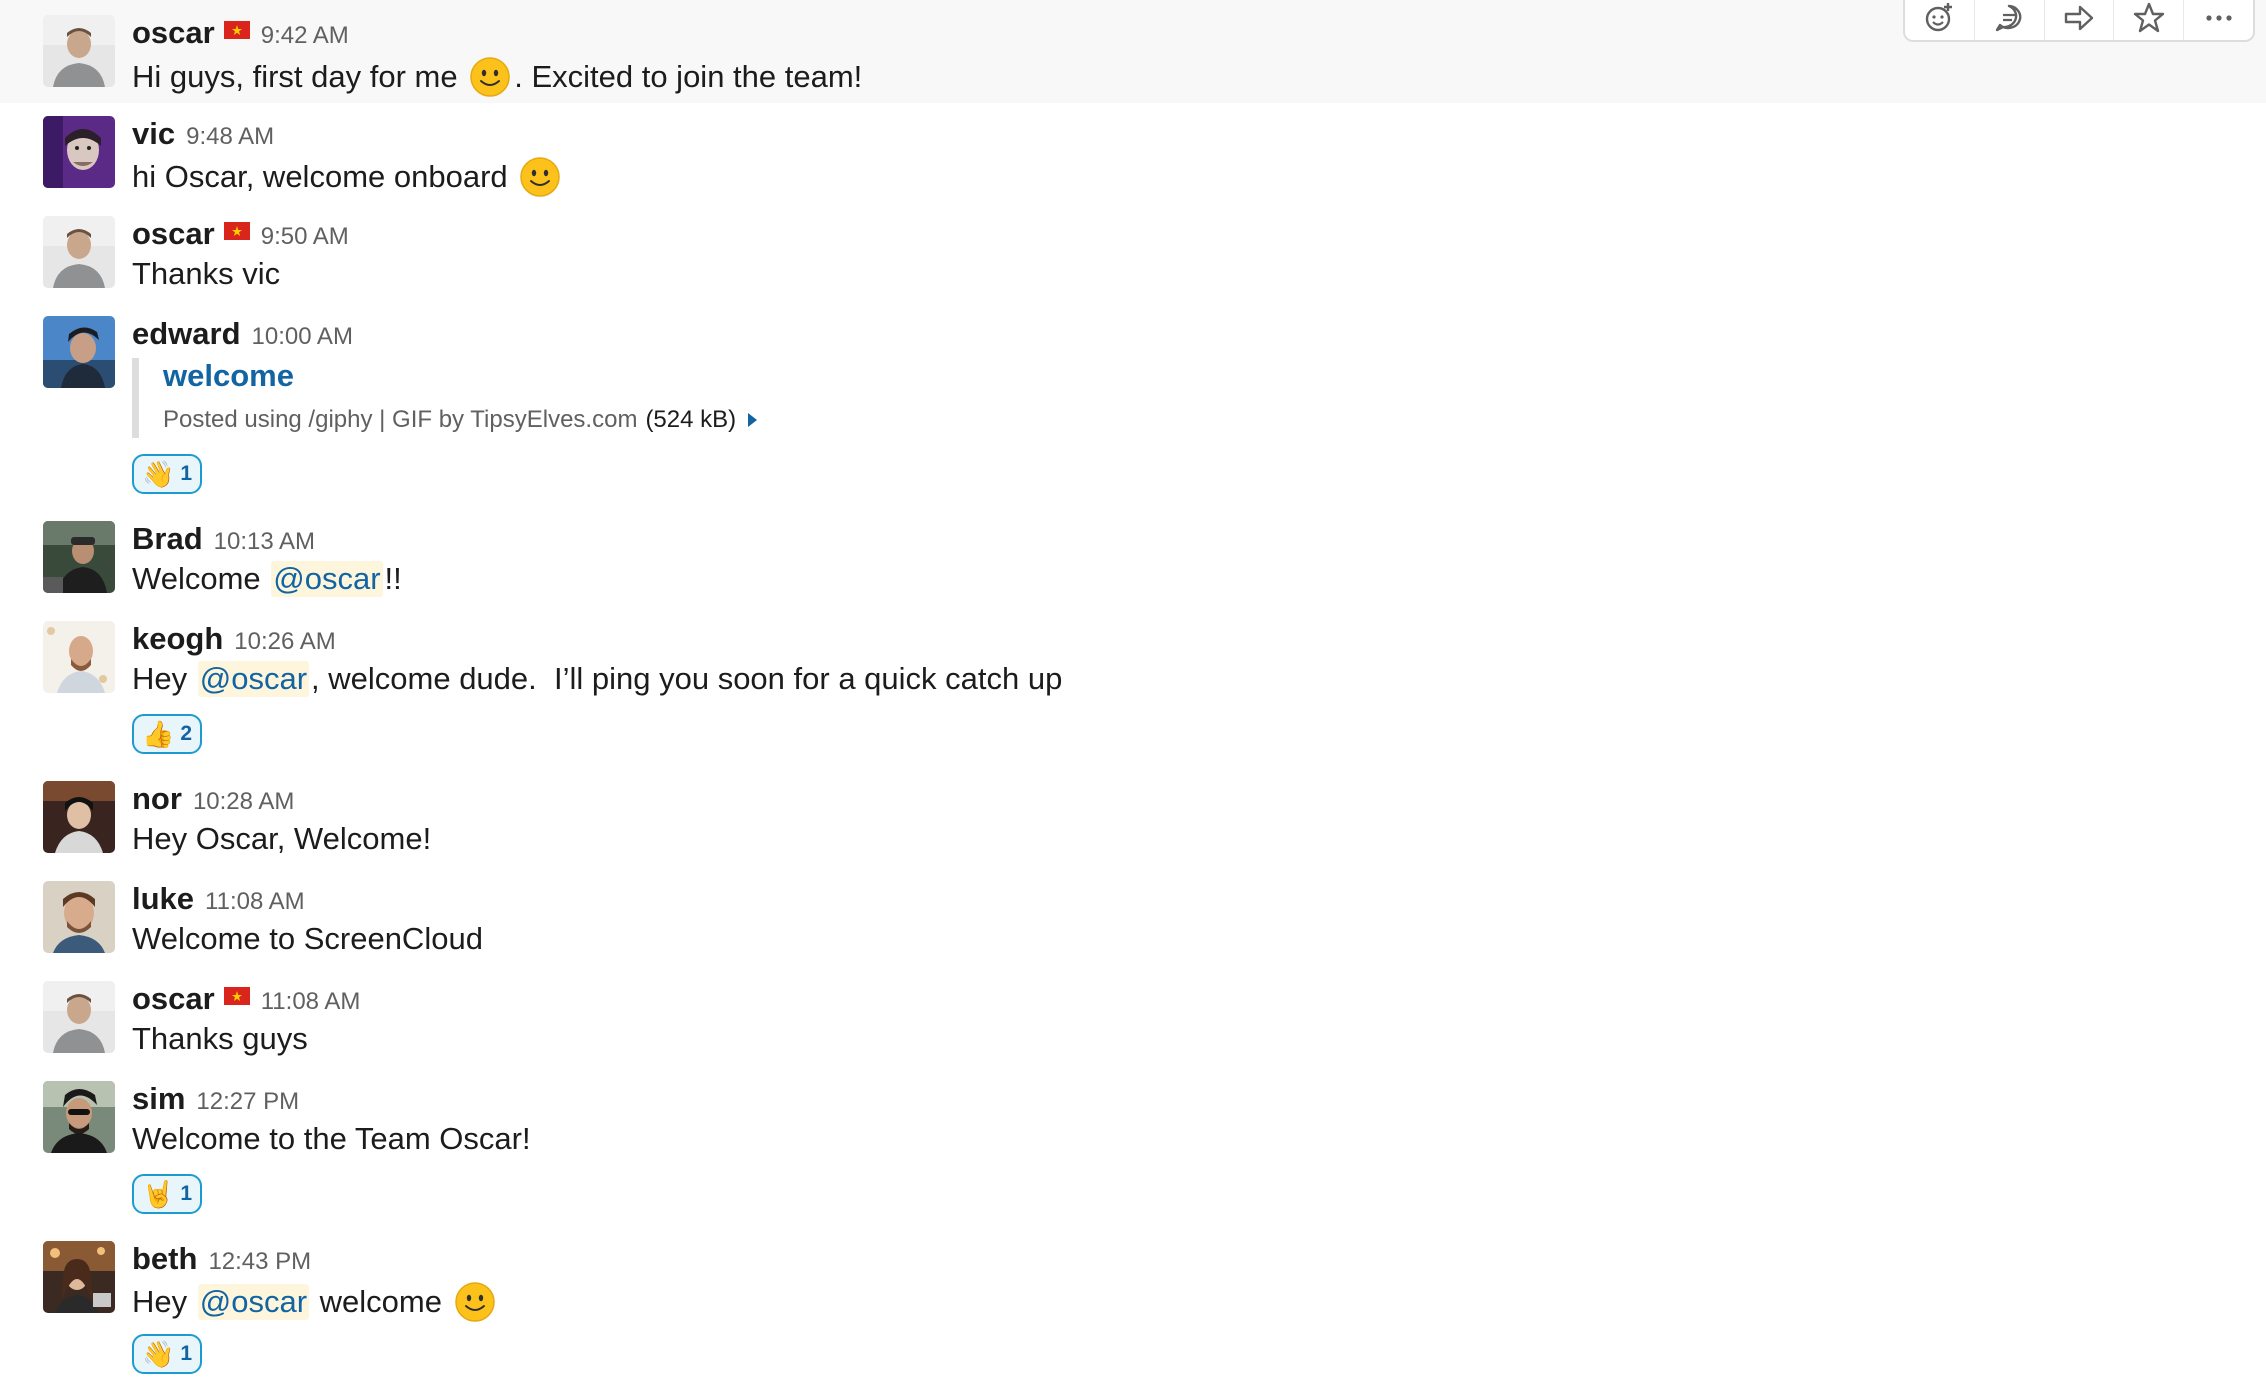 Image resolution: width=2266 pixels, height=1394 pixels. Describe the element at coordinates (79, 817) in the screenshot. I see `avatar-nor` at that location.